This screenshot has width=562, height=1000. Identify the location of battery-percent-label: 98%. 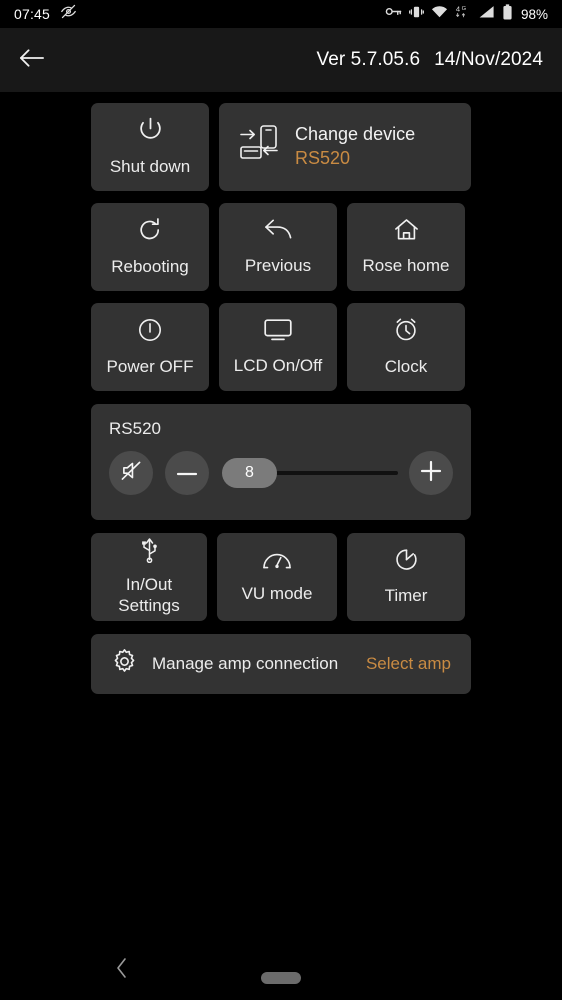
(534, 14).